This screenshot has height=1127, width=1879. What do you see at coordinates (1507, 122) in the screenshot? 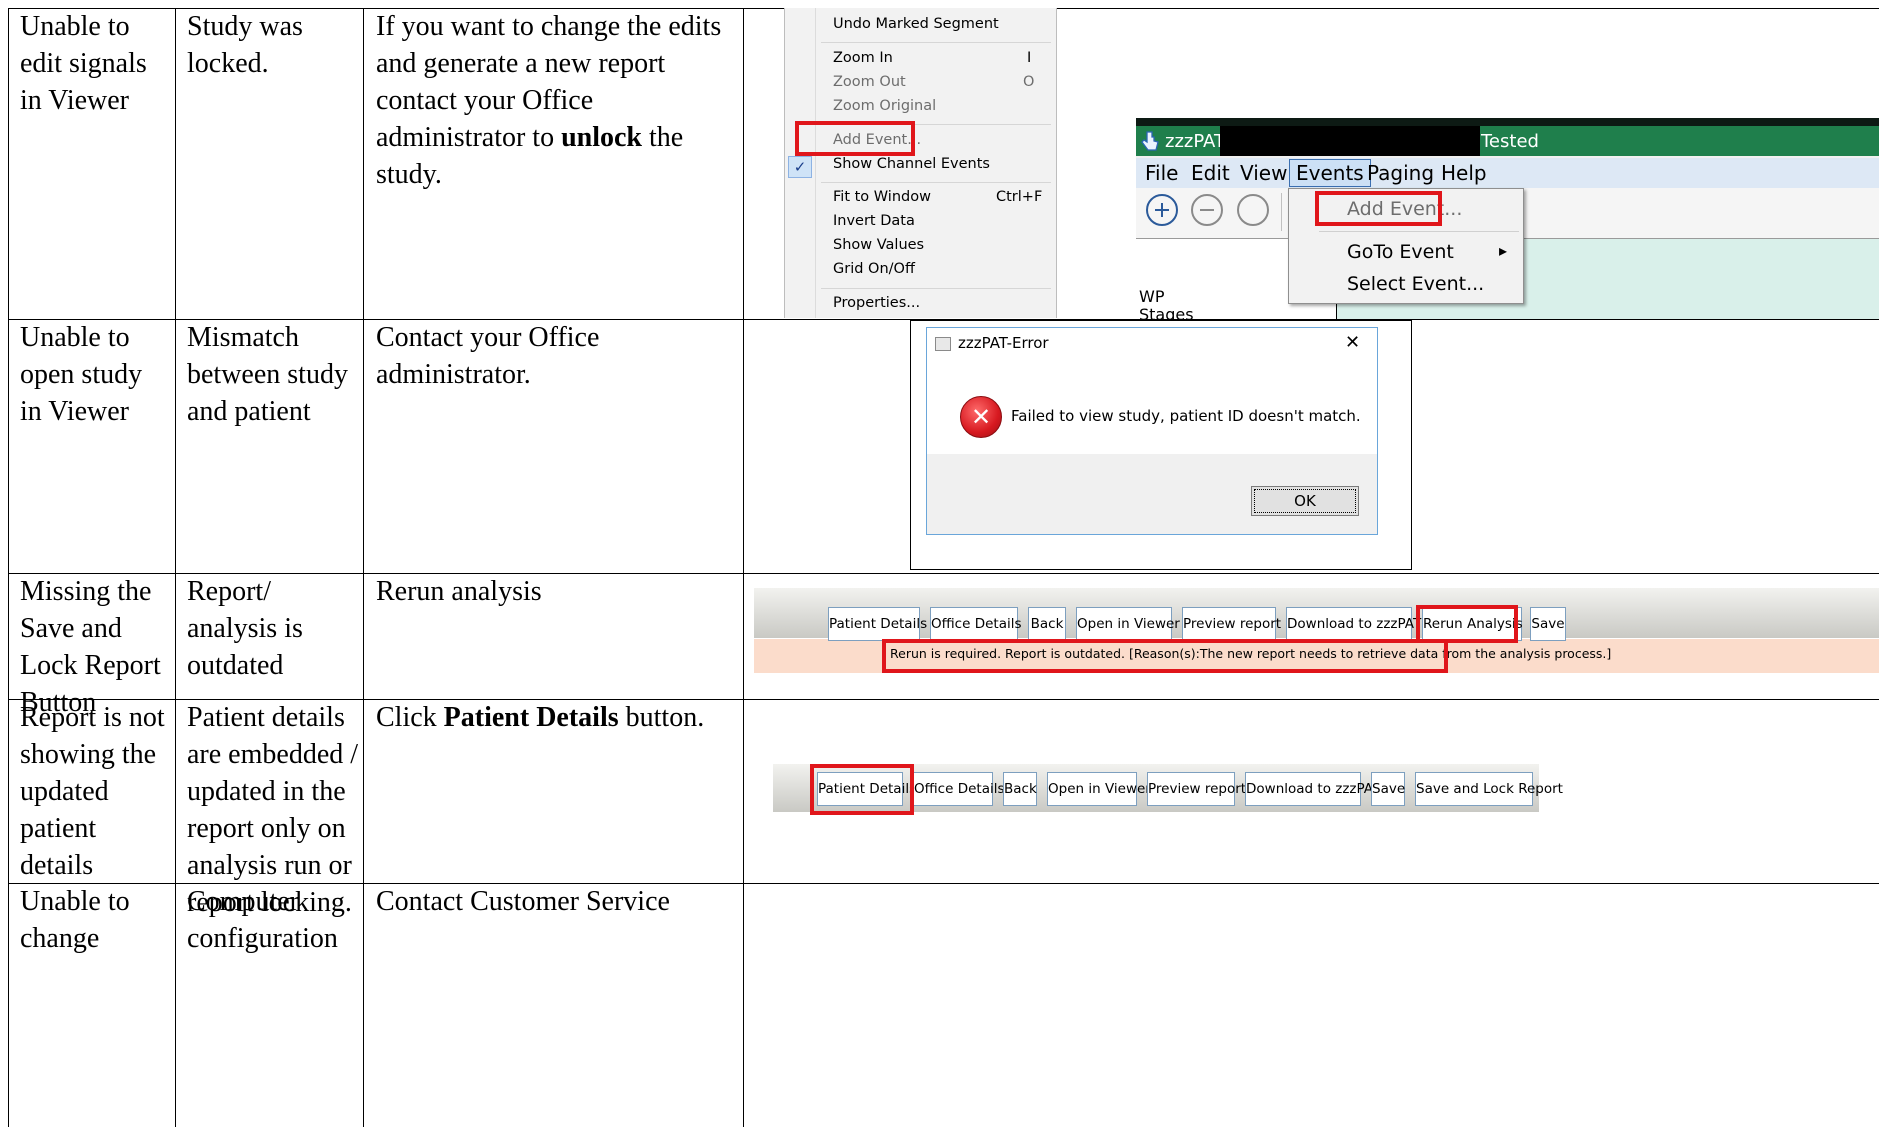
I see `signal-strip` at bounding box center [1507, 122].